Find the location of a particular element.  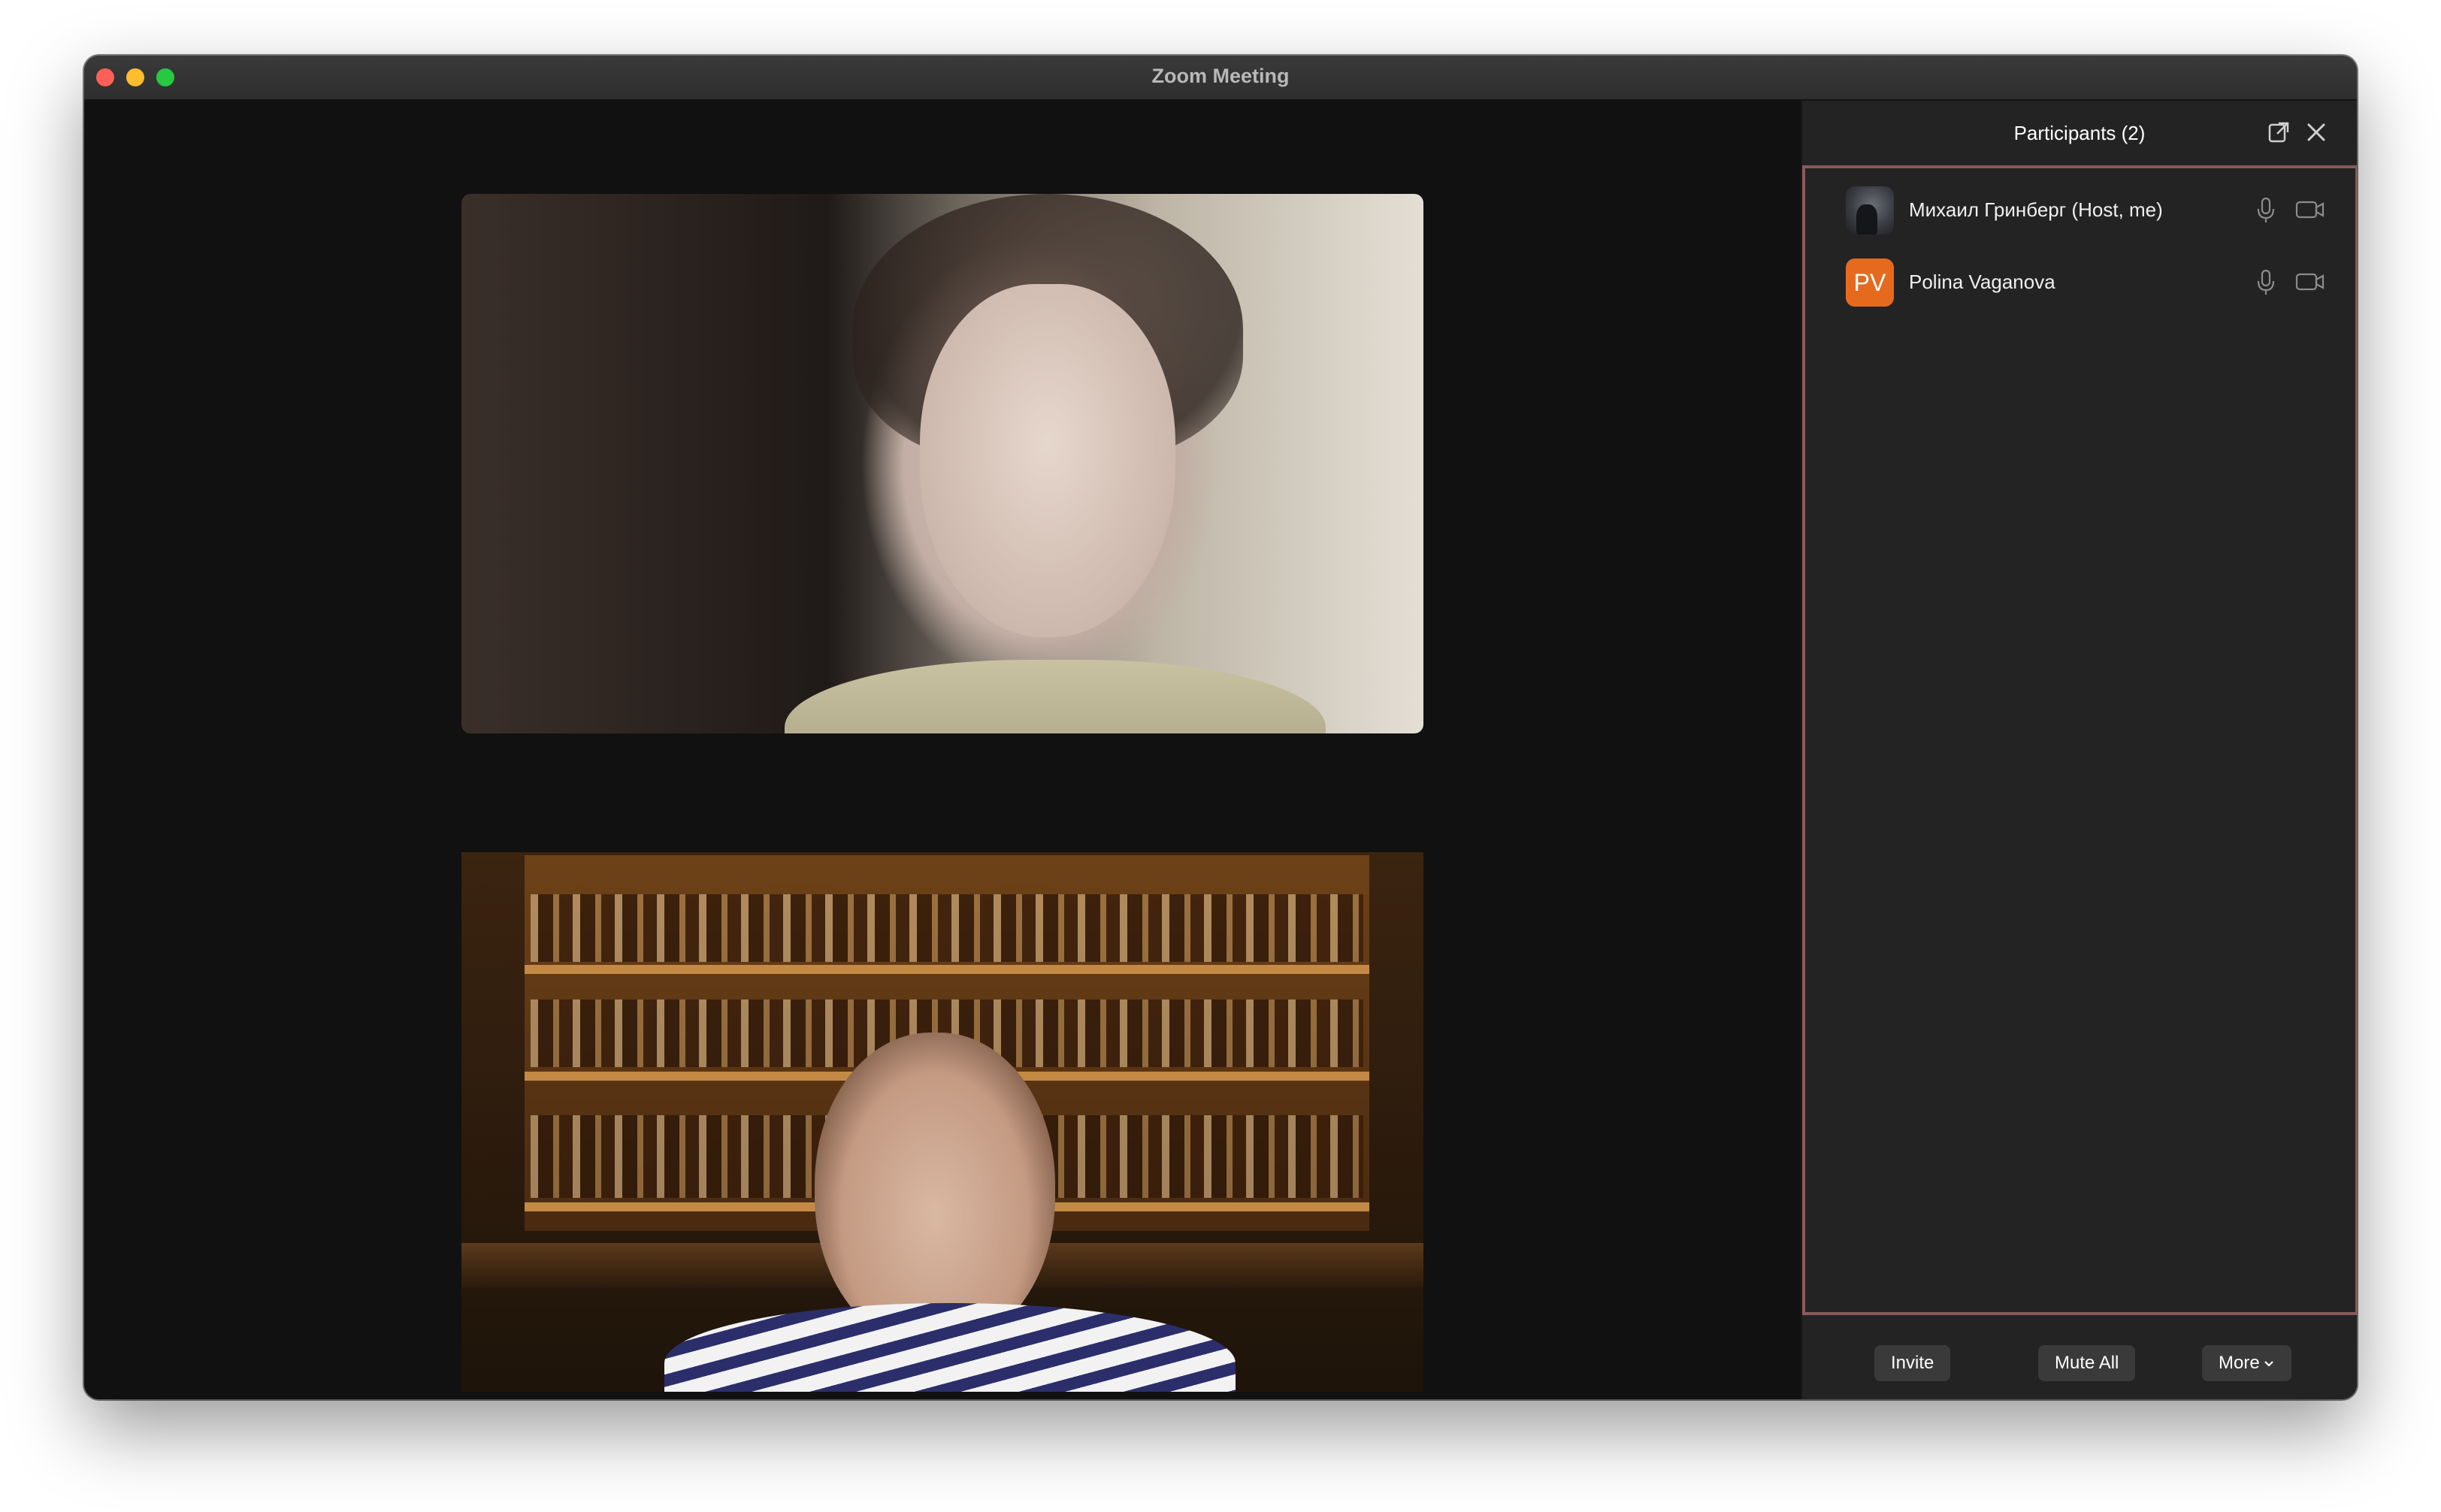

video-tile-self is located at coordinates (942, 1122).